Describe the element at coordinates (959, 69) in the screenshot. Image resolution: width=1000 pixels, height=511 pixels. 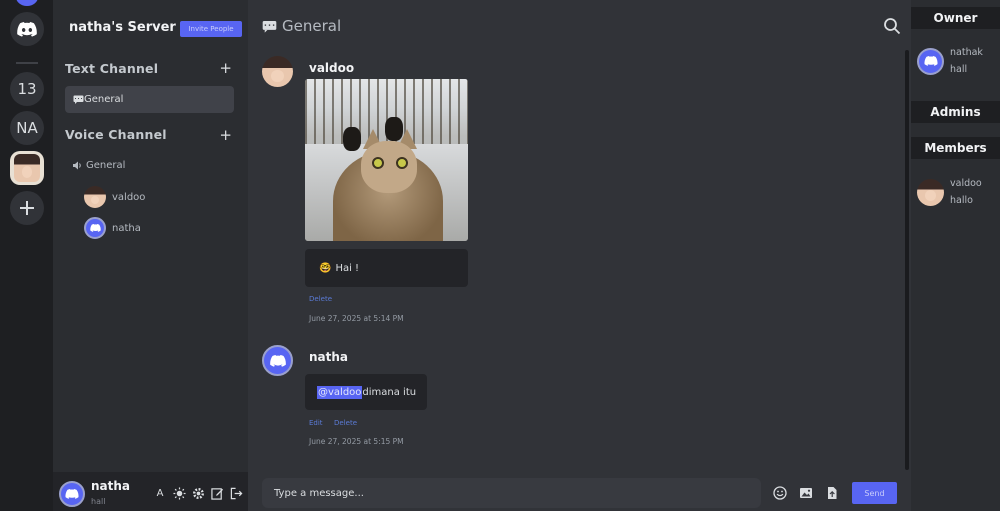
I see `member-status: hall` at that location.